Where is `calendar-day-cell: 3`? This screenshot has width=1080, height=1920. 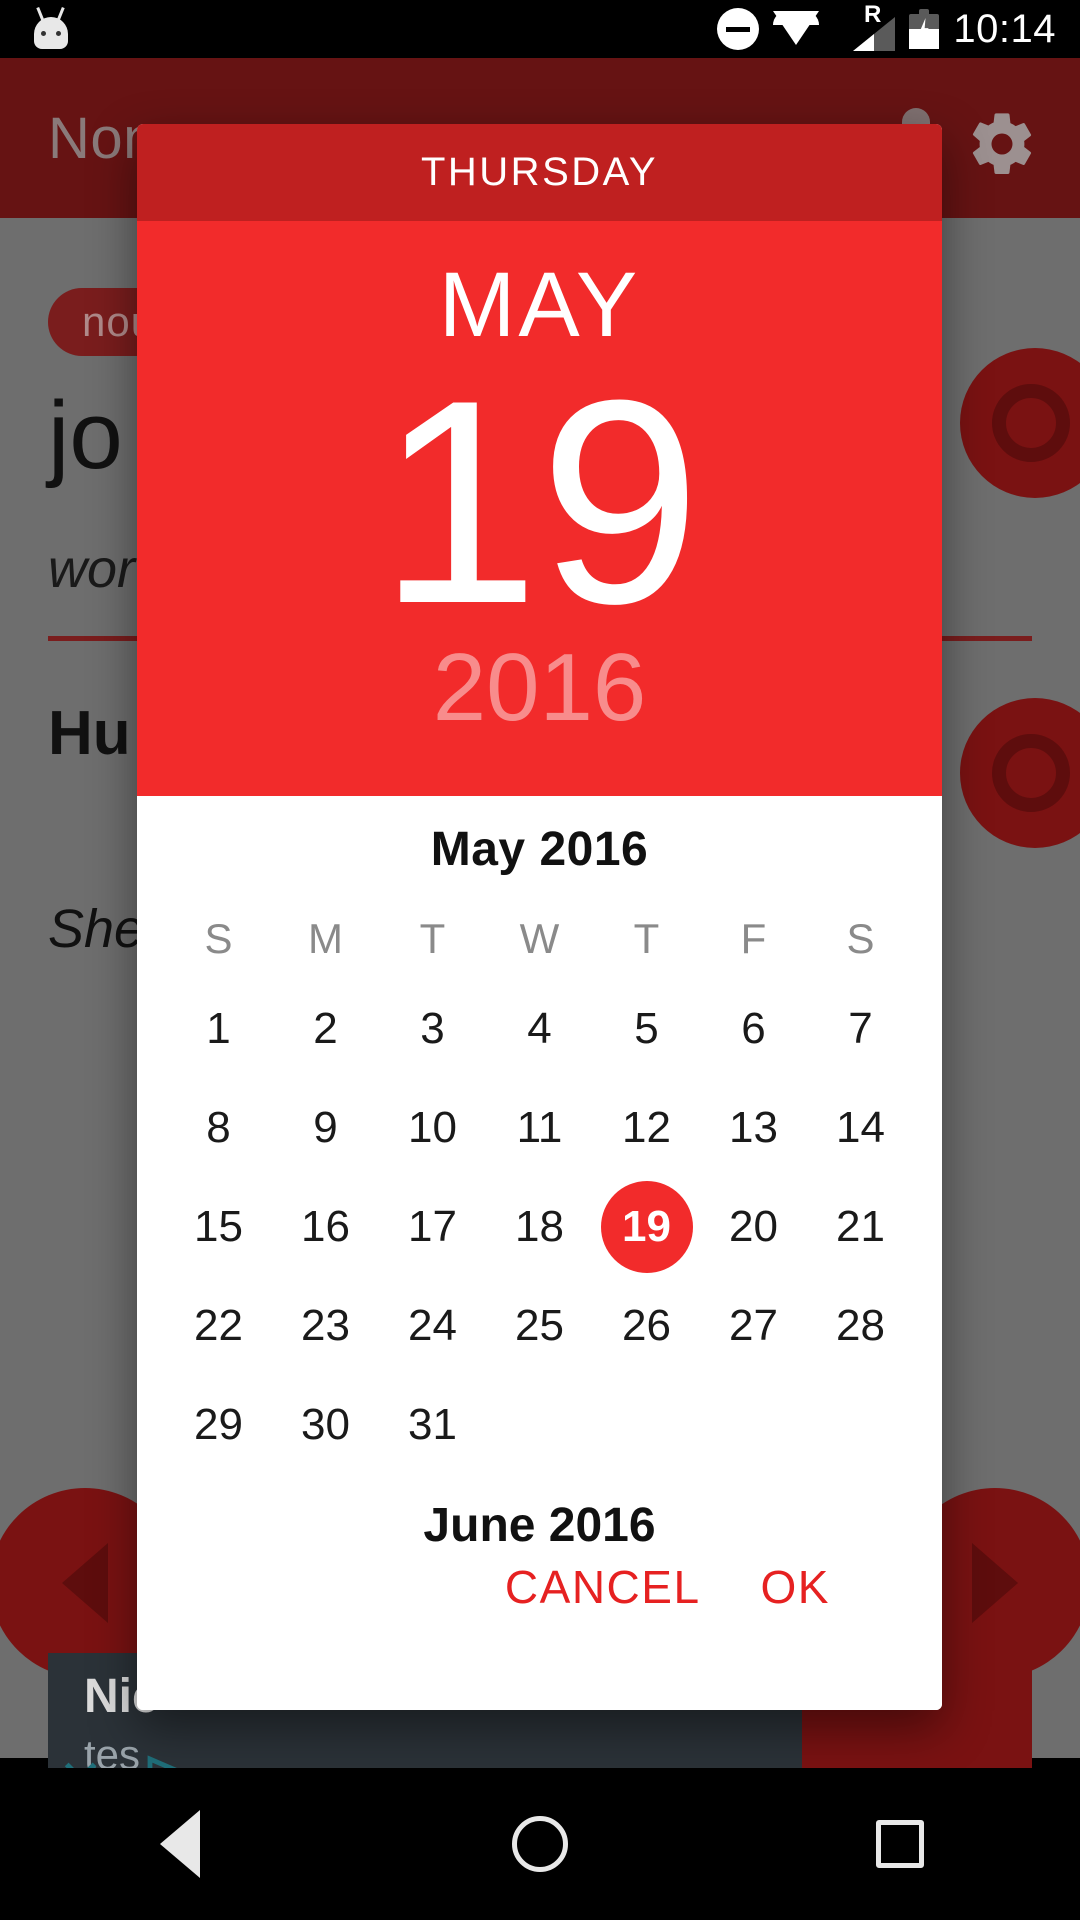
calendar-day-cell: 3 is located at coordinates (432, 1028).